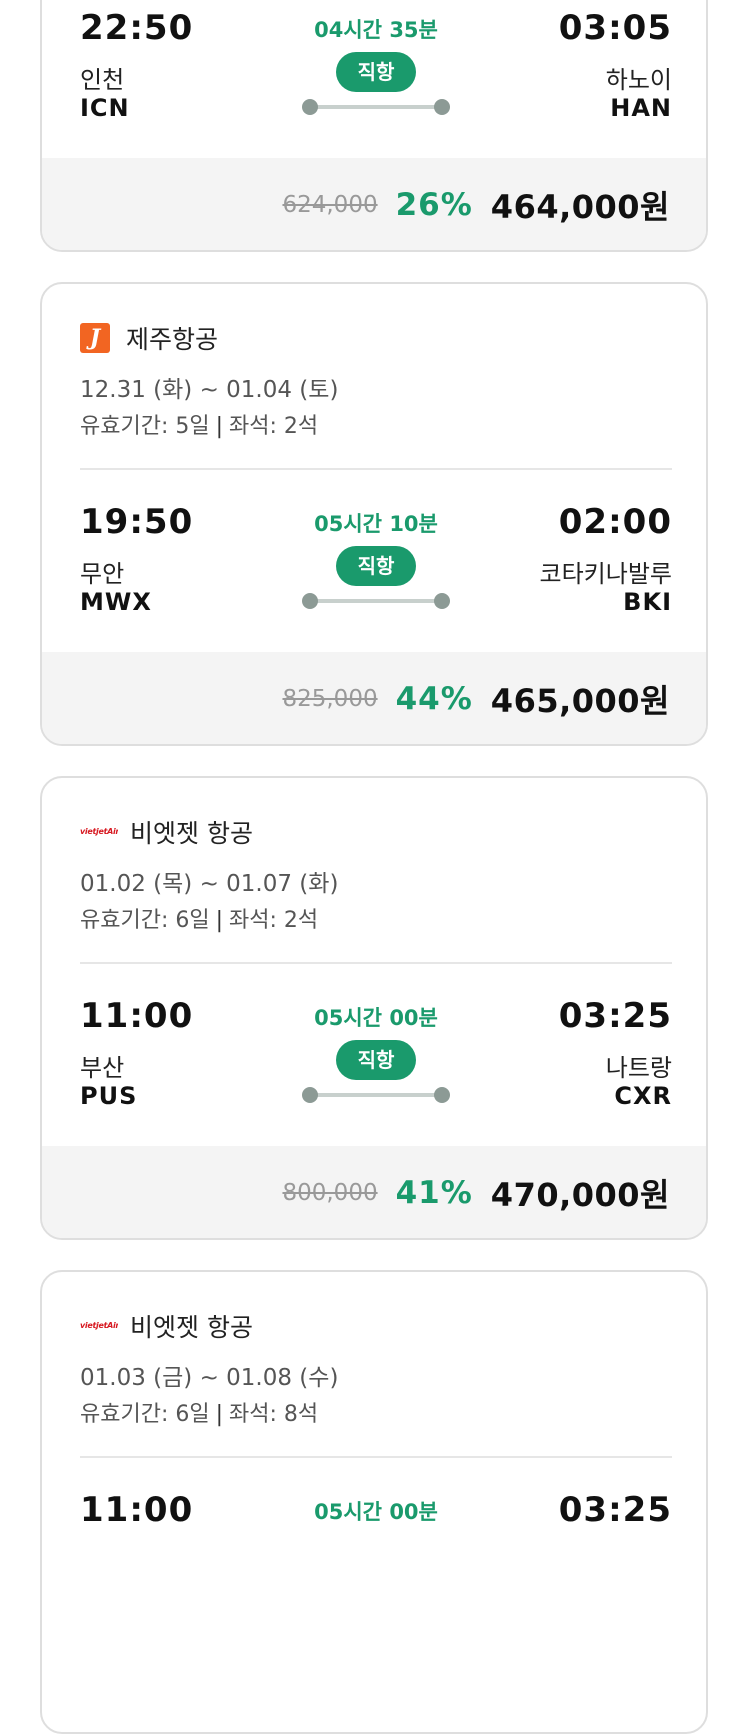 The height and width of the screenshot is (1734, 750). Describe the element at coordinates (434, 1193) in the screenshot. I see `discount-rate: 41%` at that location.